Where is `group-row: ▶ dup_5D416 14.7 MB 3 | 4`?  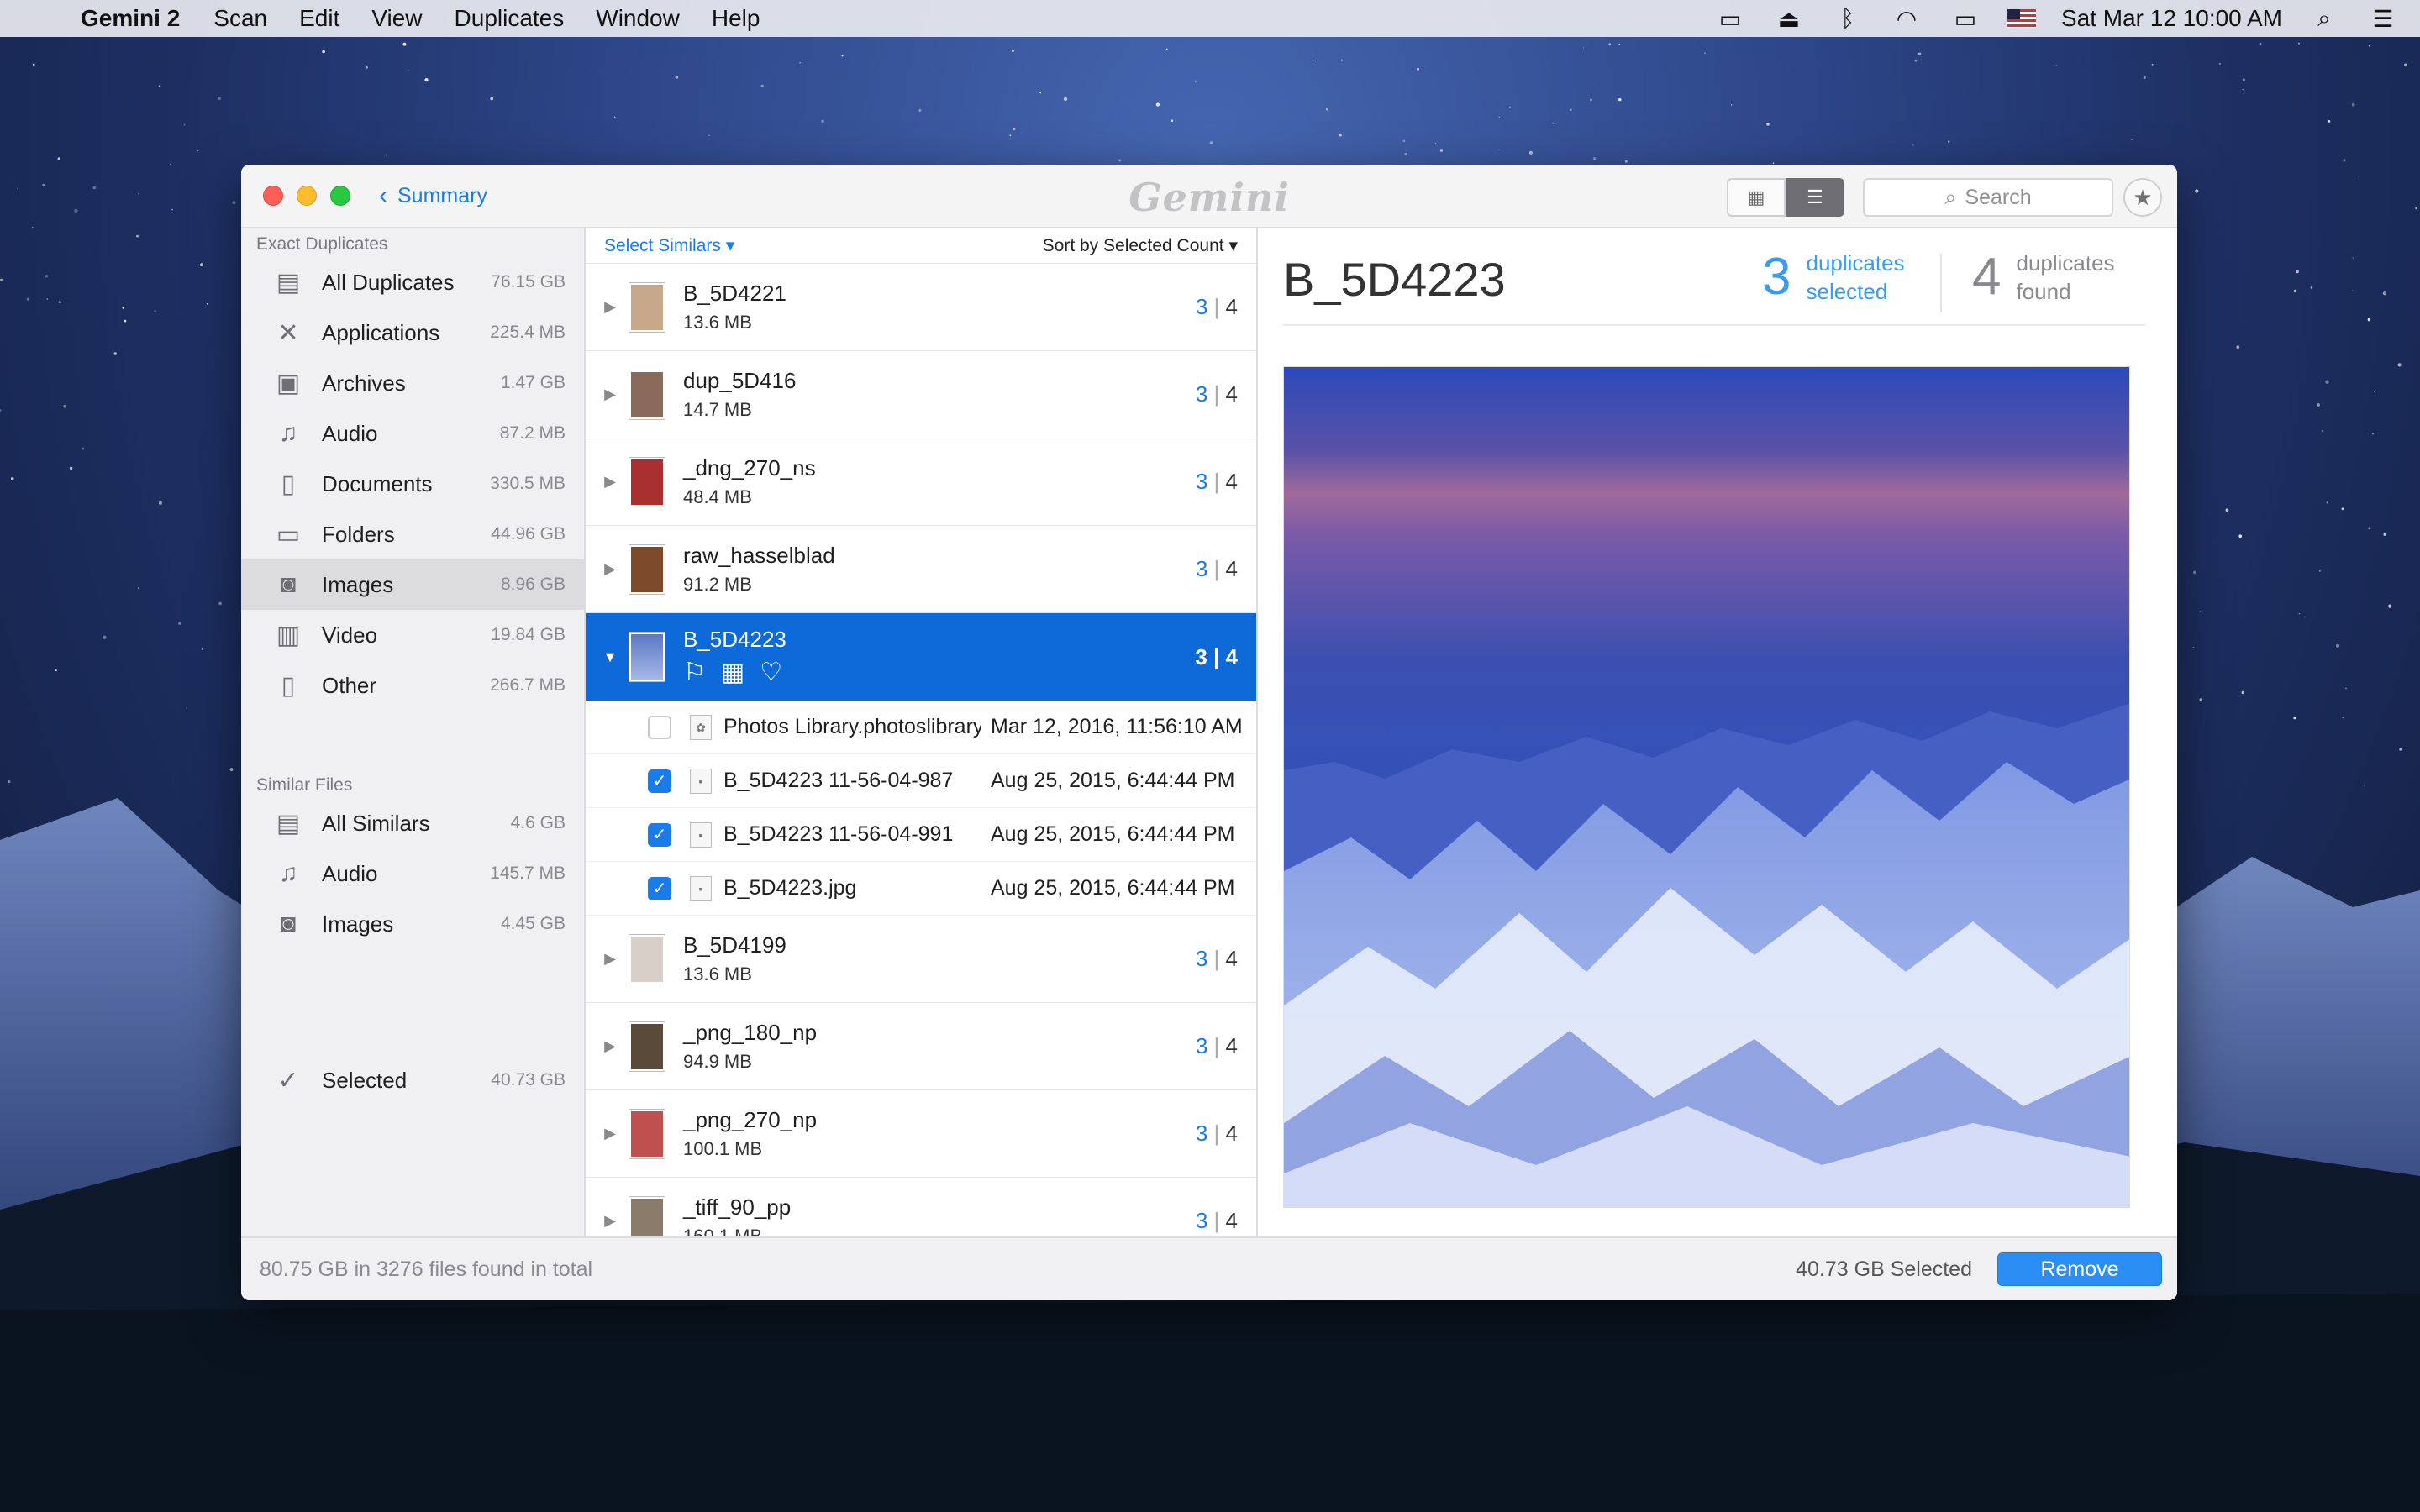
group-row: ▶ dup_5D416 14.7 MB 3 | 4 is located at coordinates (921, 394).